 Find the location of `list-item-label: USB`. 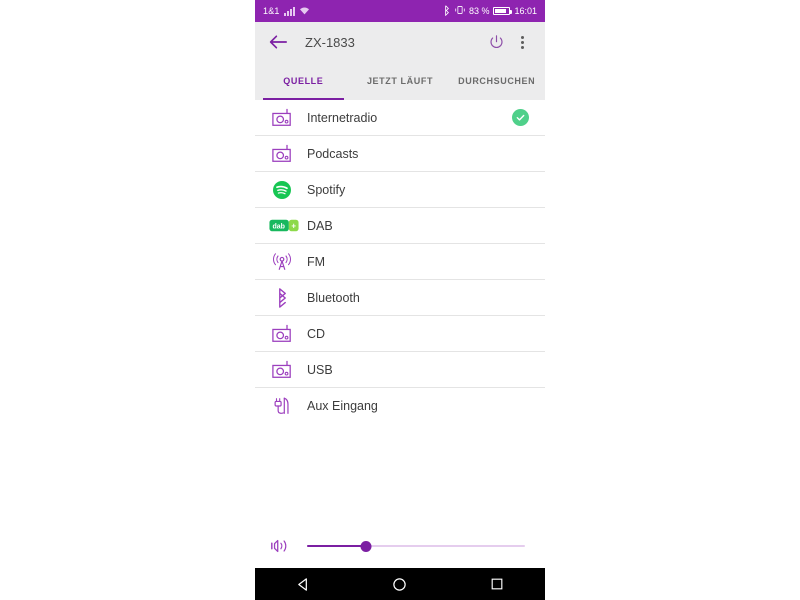

list-item-label: USB is located at coordinates (320, 369).